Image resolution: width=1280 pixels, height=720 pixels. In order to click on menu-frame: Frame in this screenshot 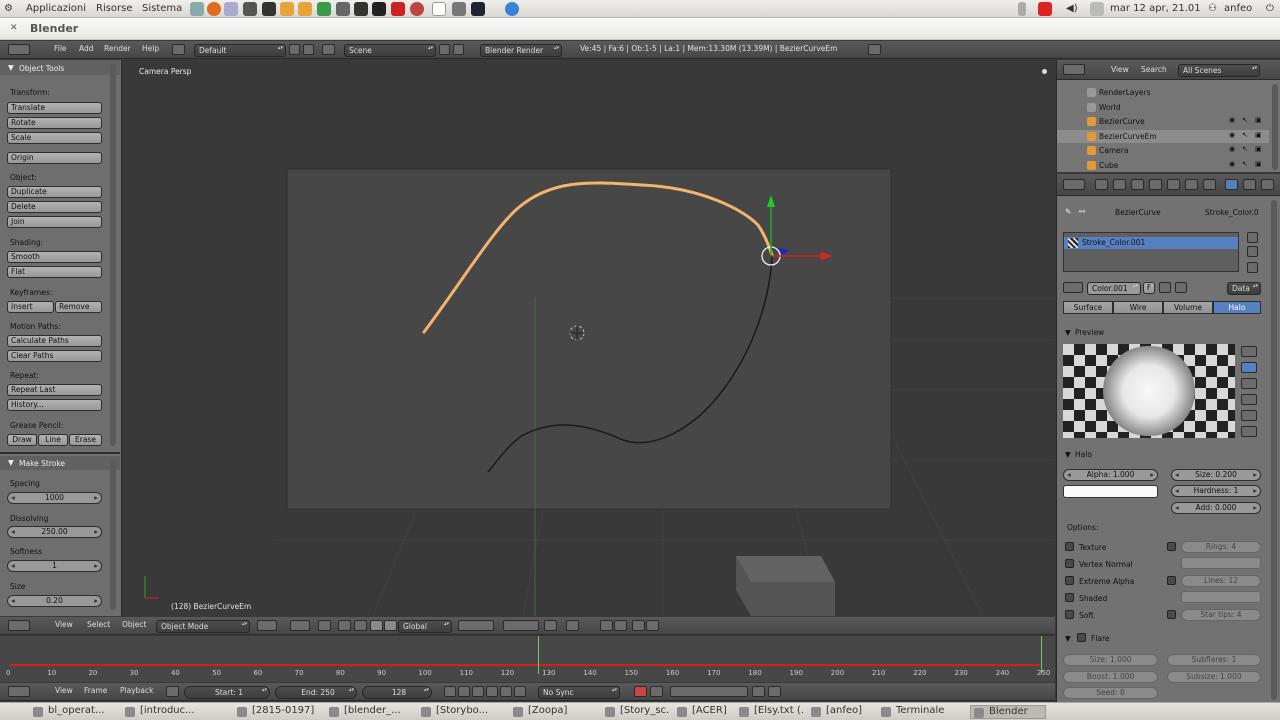, I will do `click(95, 690)`.